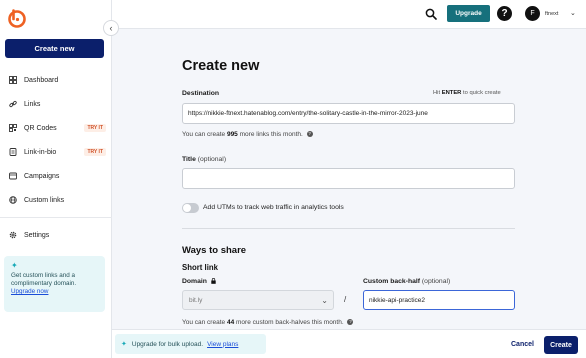 This screenshot has height=358, width=586. I want to click on sidebar-item-label: Links, so click(32, 104).